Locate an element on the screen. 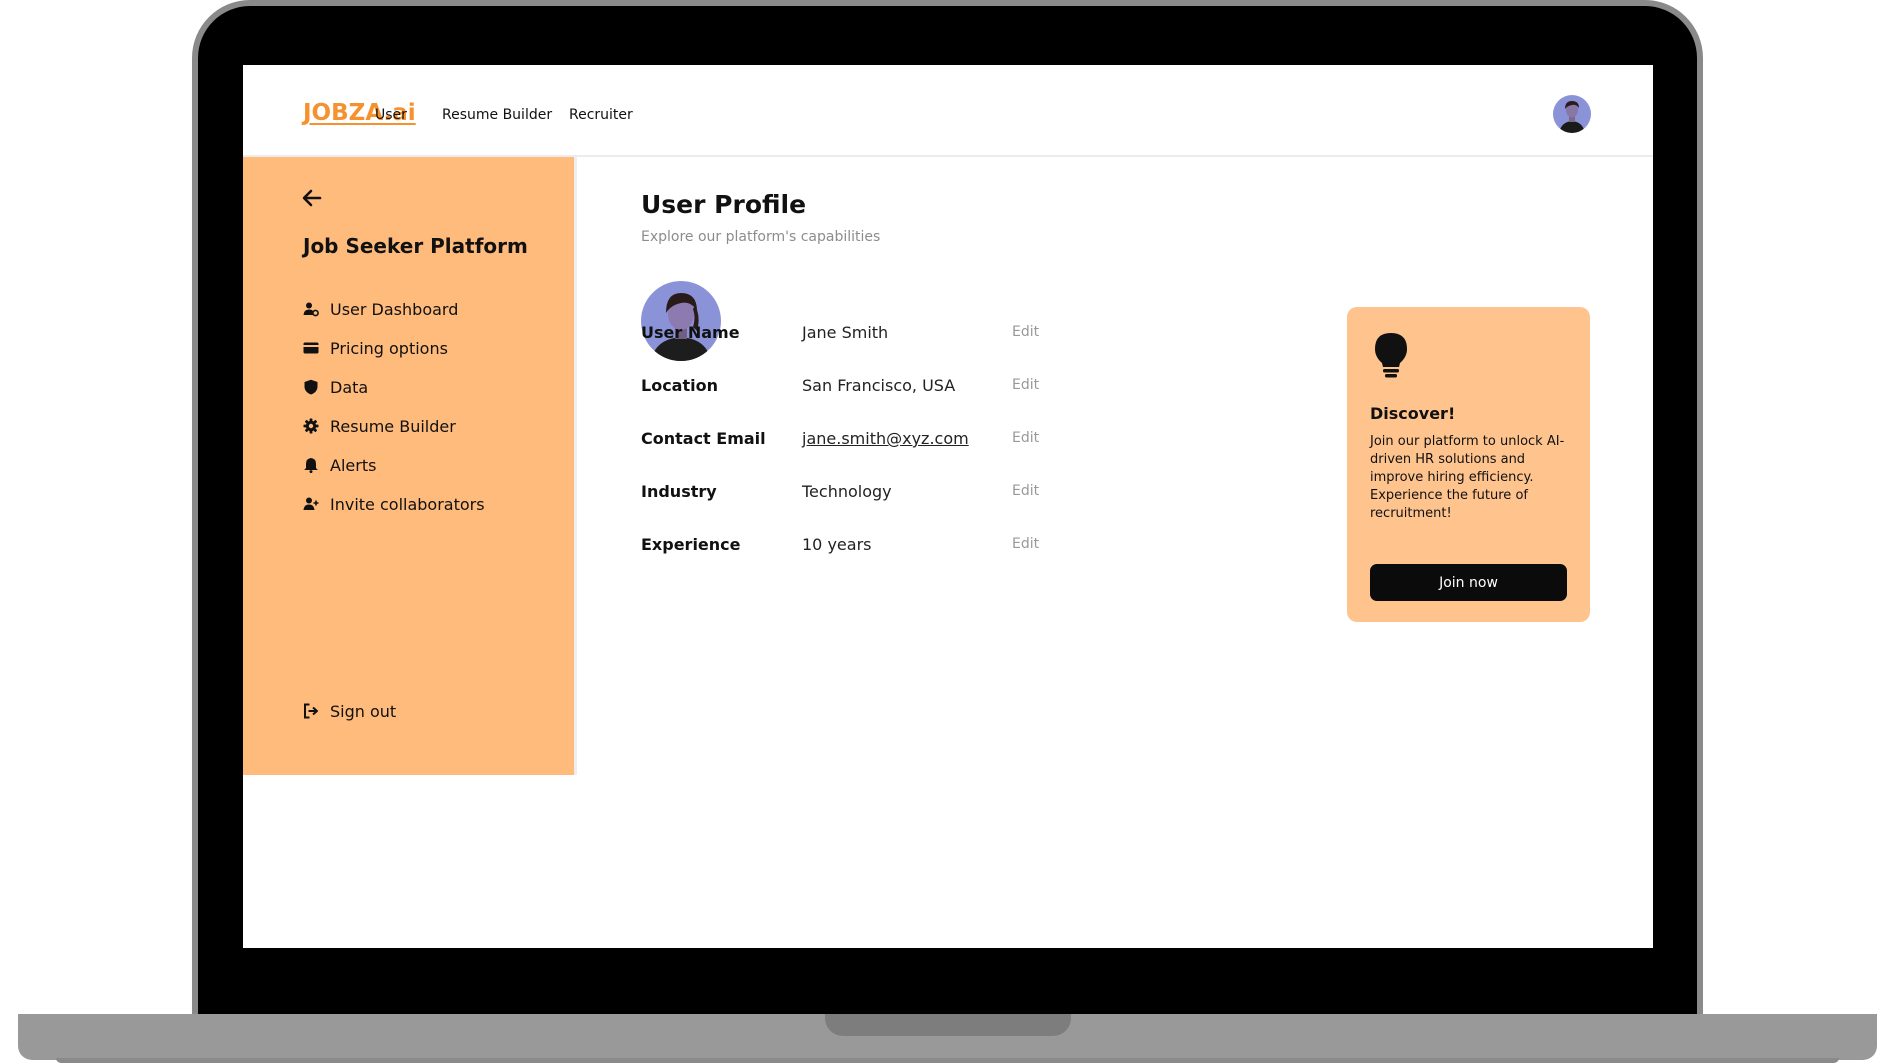 The height and width of the screenshot is (1063, 1890). sidebar-item-user-dashboard: User Dashboard is located at coordinates (380, 309).